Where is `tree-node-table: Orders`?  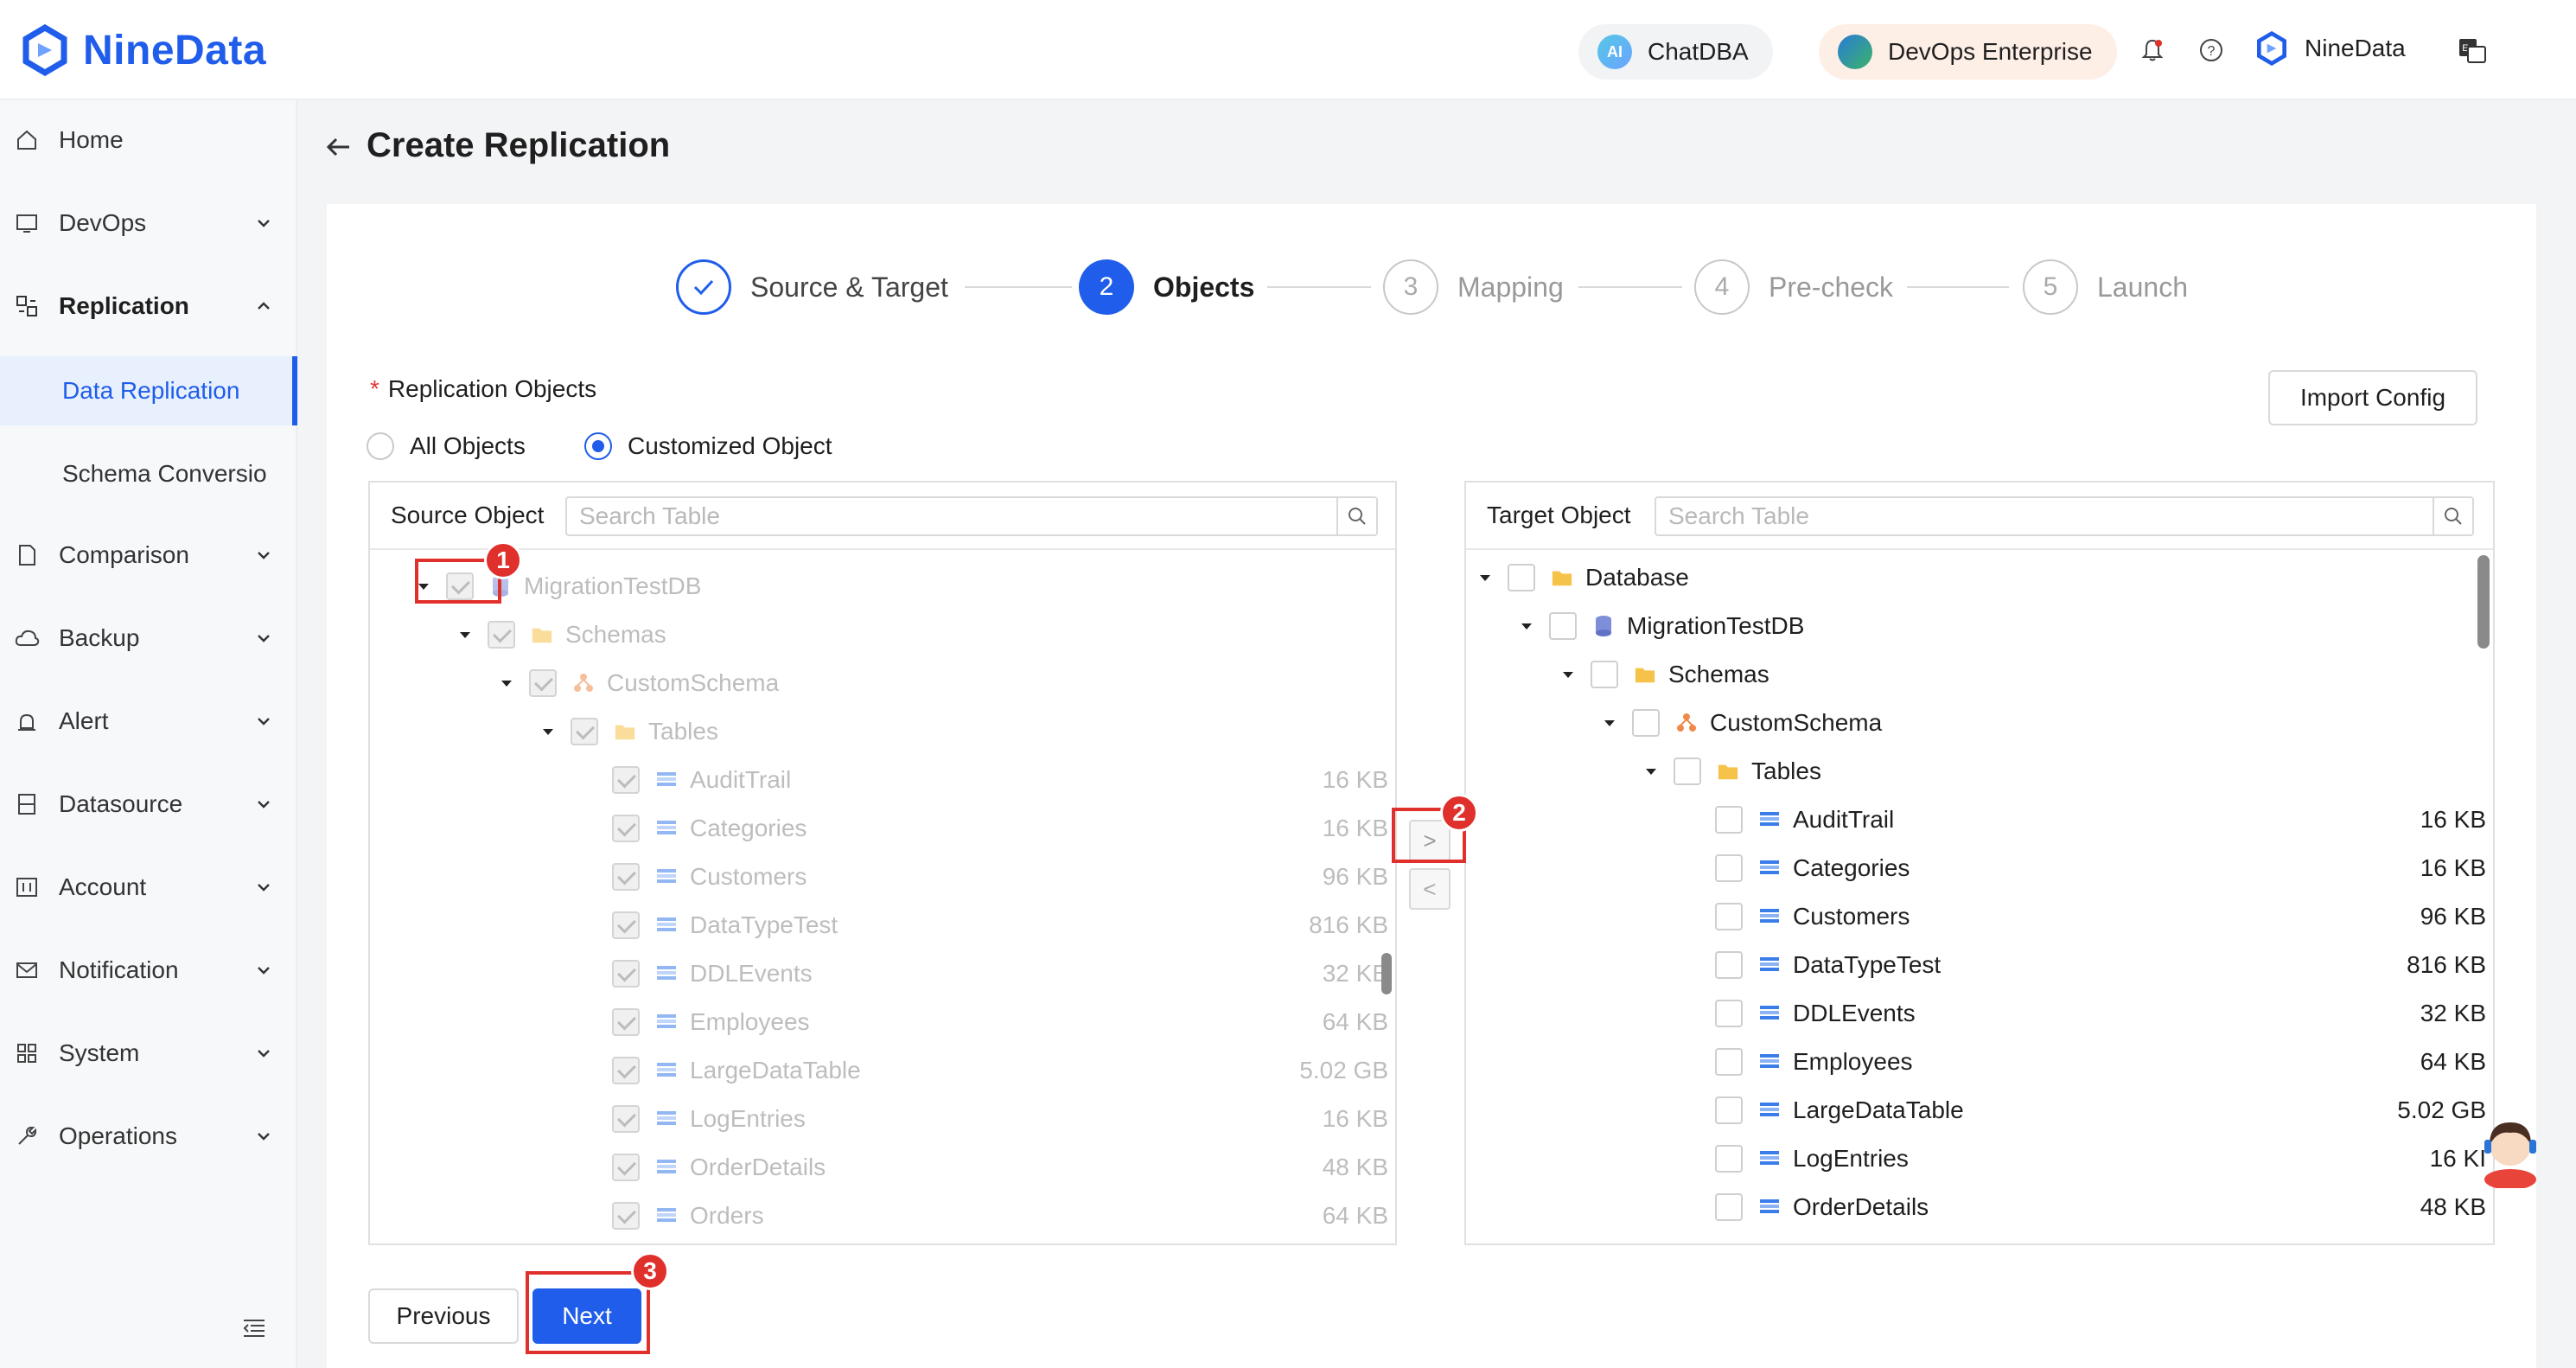
tree-node-table: Orders is located at coordinates (671, 1216).